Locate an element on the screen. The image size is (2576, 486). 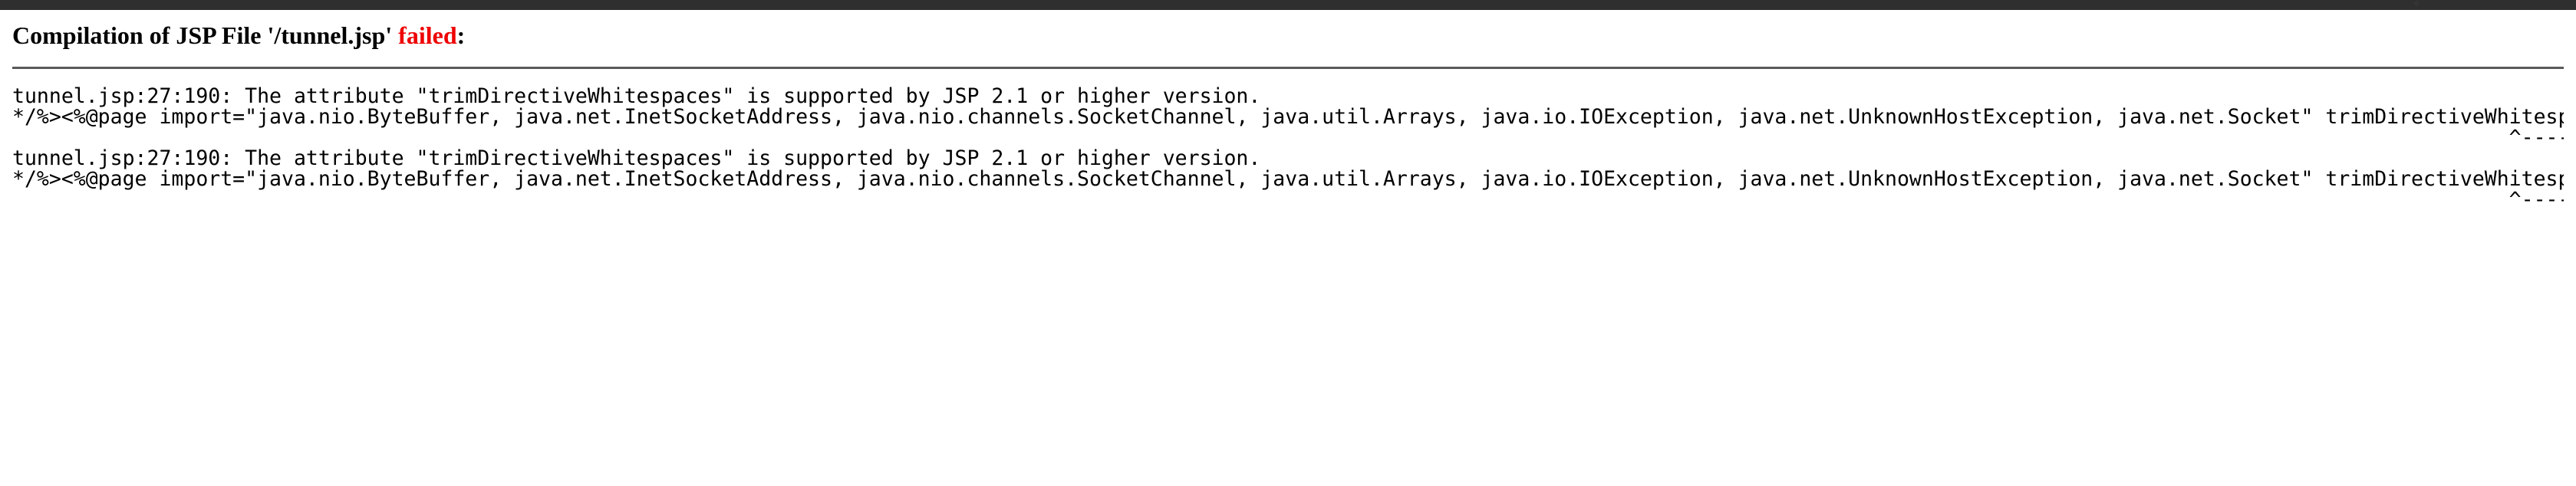
browser-top-bar: ⁘ is located at coordinates (1288, 5).